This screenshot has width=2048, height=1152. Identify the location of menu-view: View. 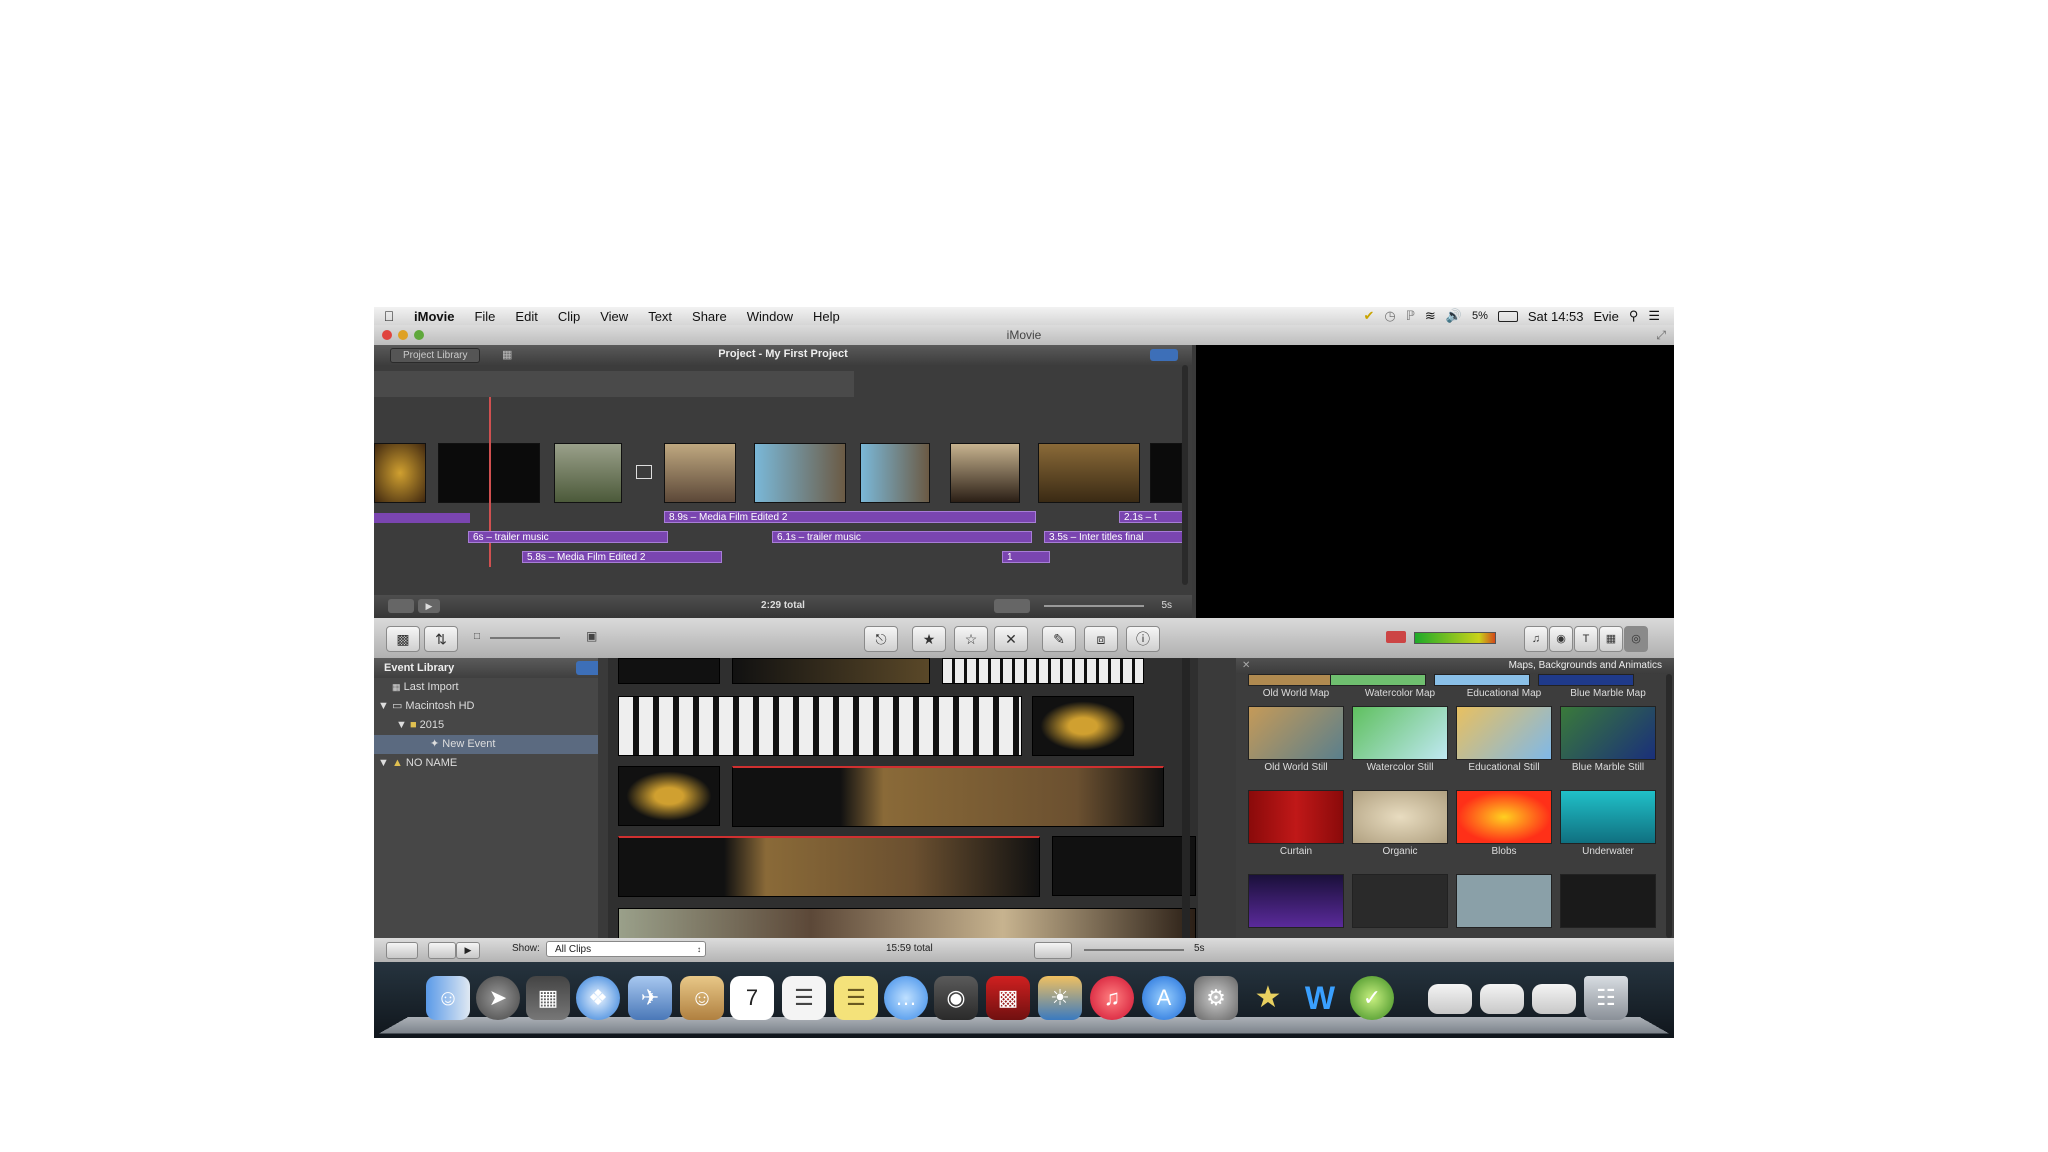
(614, 316).